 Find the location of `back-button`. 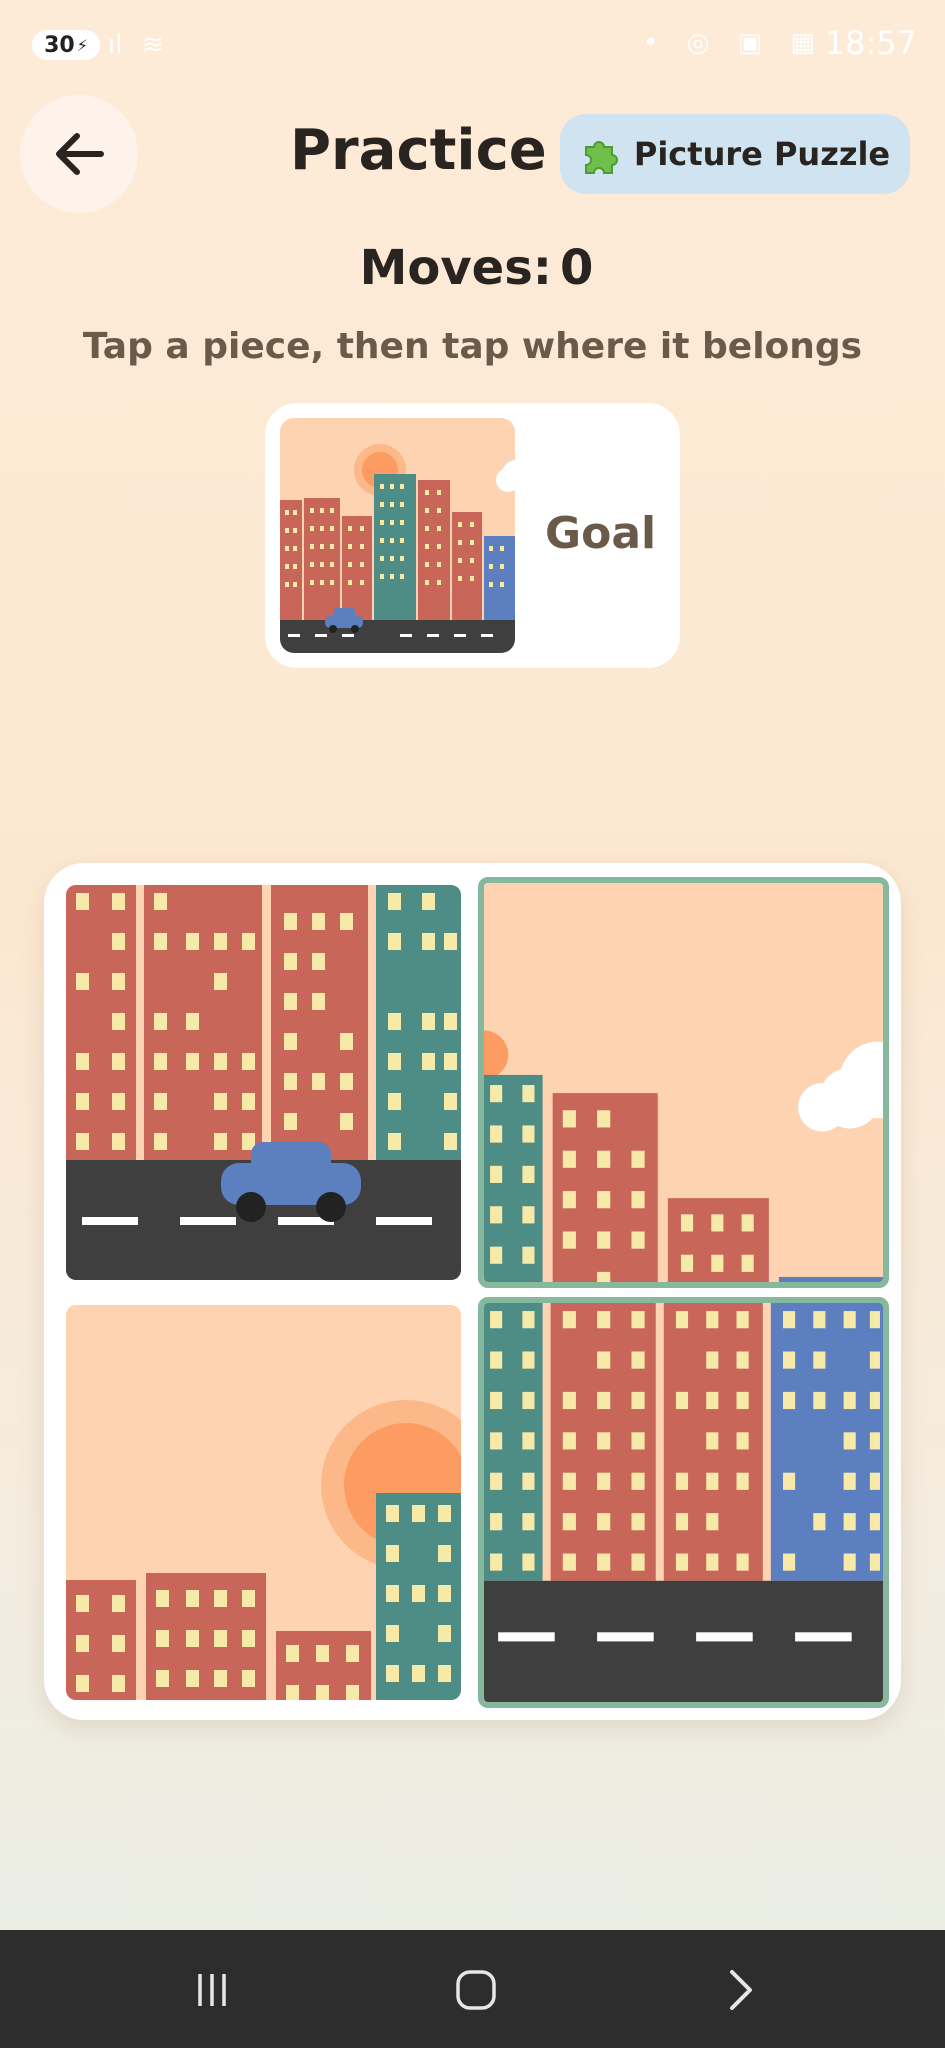

back-button is located at coordinates (79, 154).